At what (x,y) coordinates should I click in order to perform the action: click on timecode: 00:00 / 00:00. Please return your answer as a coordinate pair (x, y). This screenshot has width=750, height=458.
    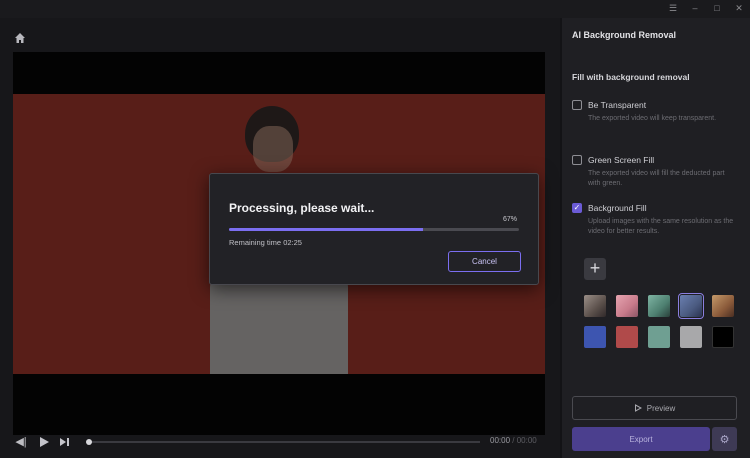
    Looking at the image, I should click on (513, 440).